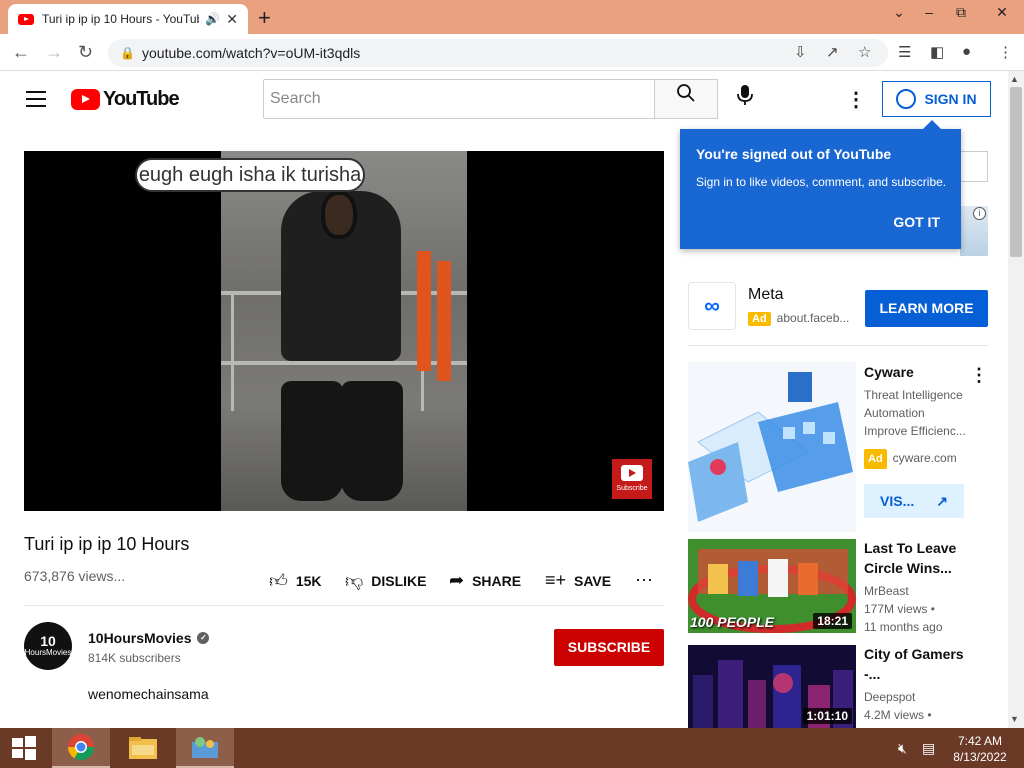  I want to click on subscribe-watermark: Subscribe, so click(632, 479).